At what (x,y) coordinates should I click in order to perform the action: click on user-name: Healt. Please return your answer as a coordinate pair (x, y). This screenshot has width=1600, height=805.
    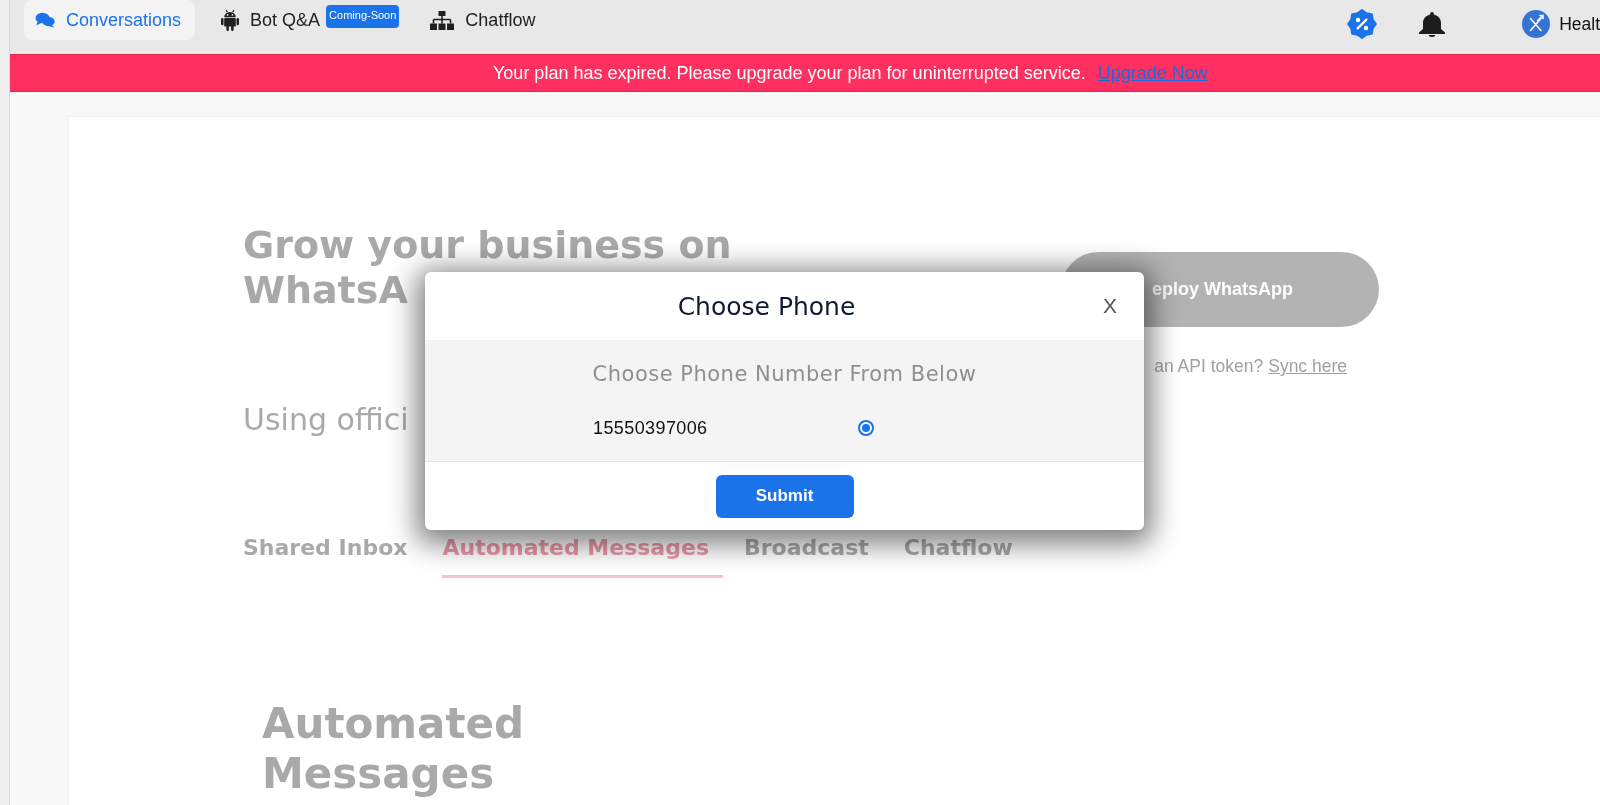
    Looking at the image, I should click on (1579, 24).